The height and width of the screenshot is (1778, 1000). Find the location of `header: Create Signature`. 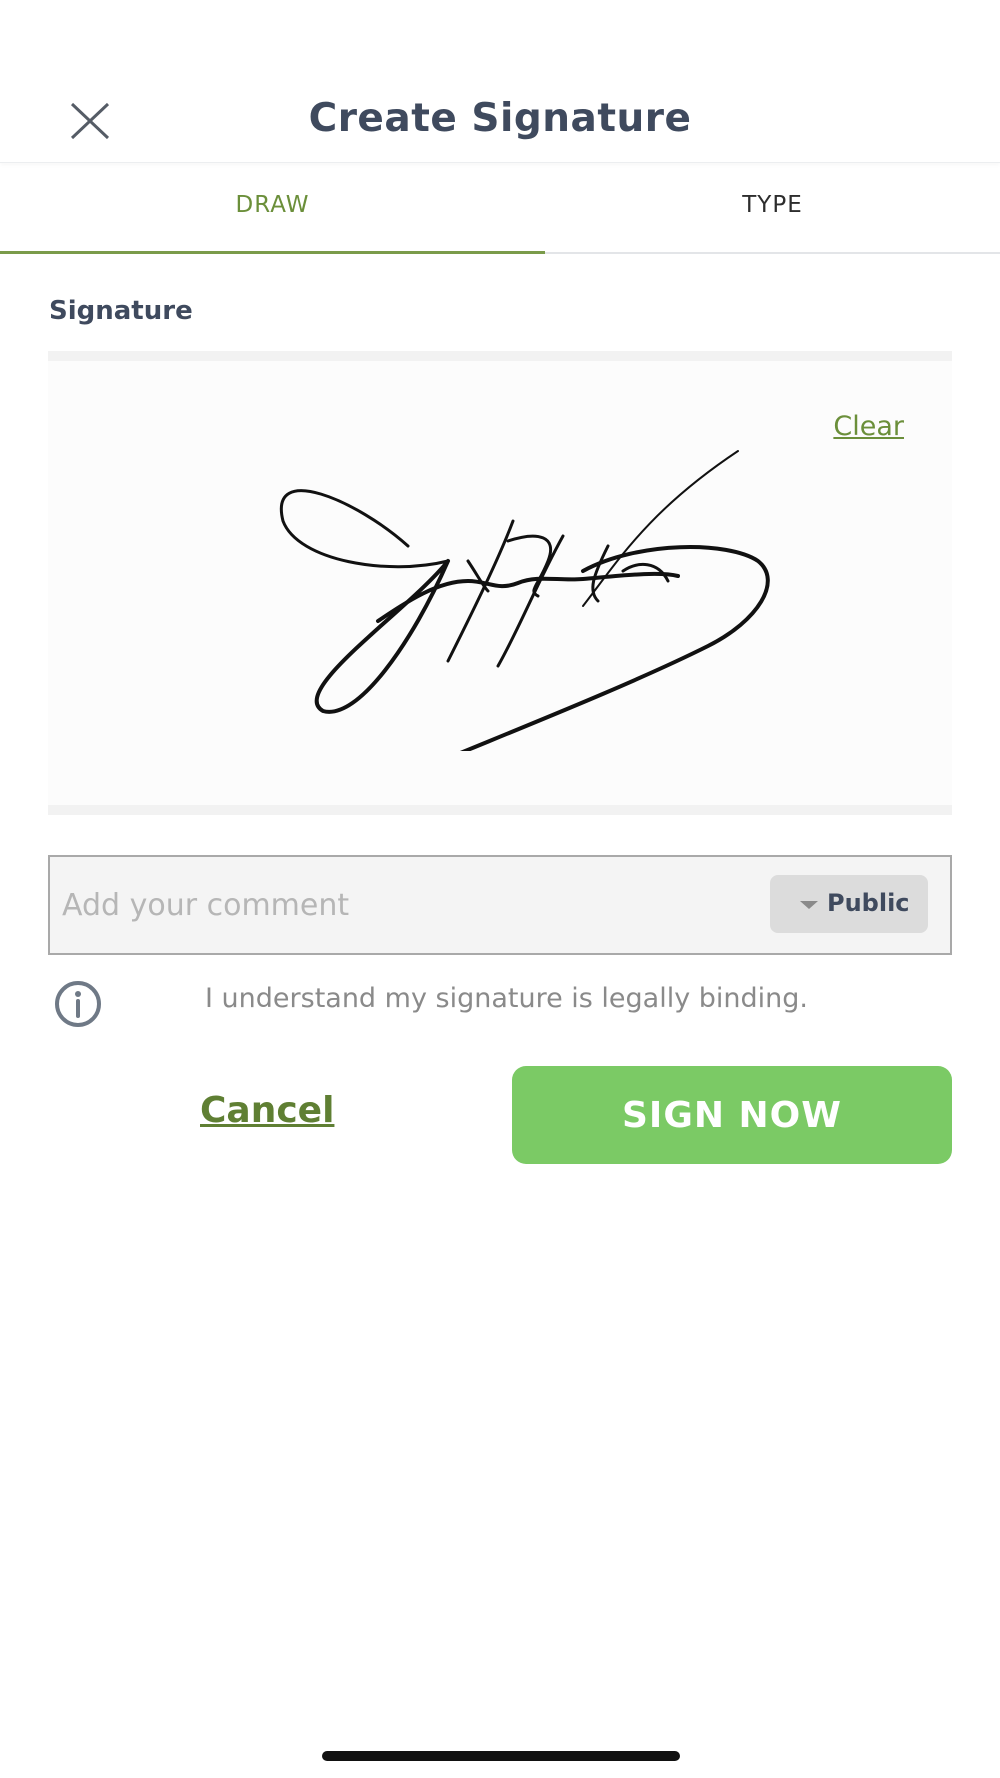

header: Create Signature is located at coordinates (500, 81).